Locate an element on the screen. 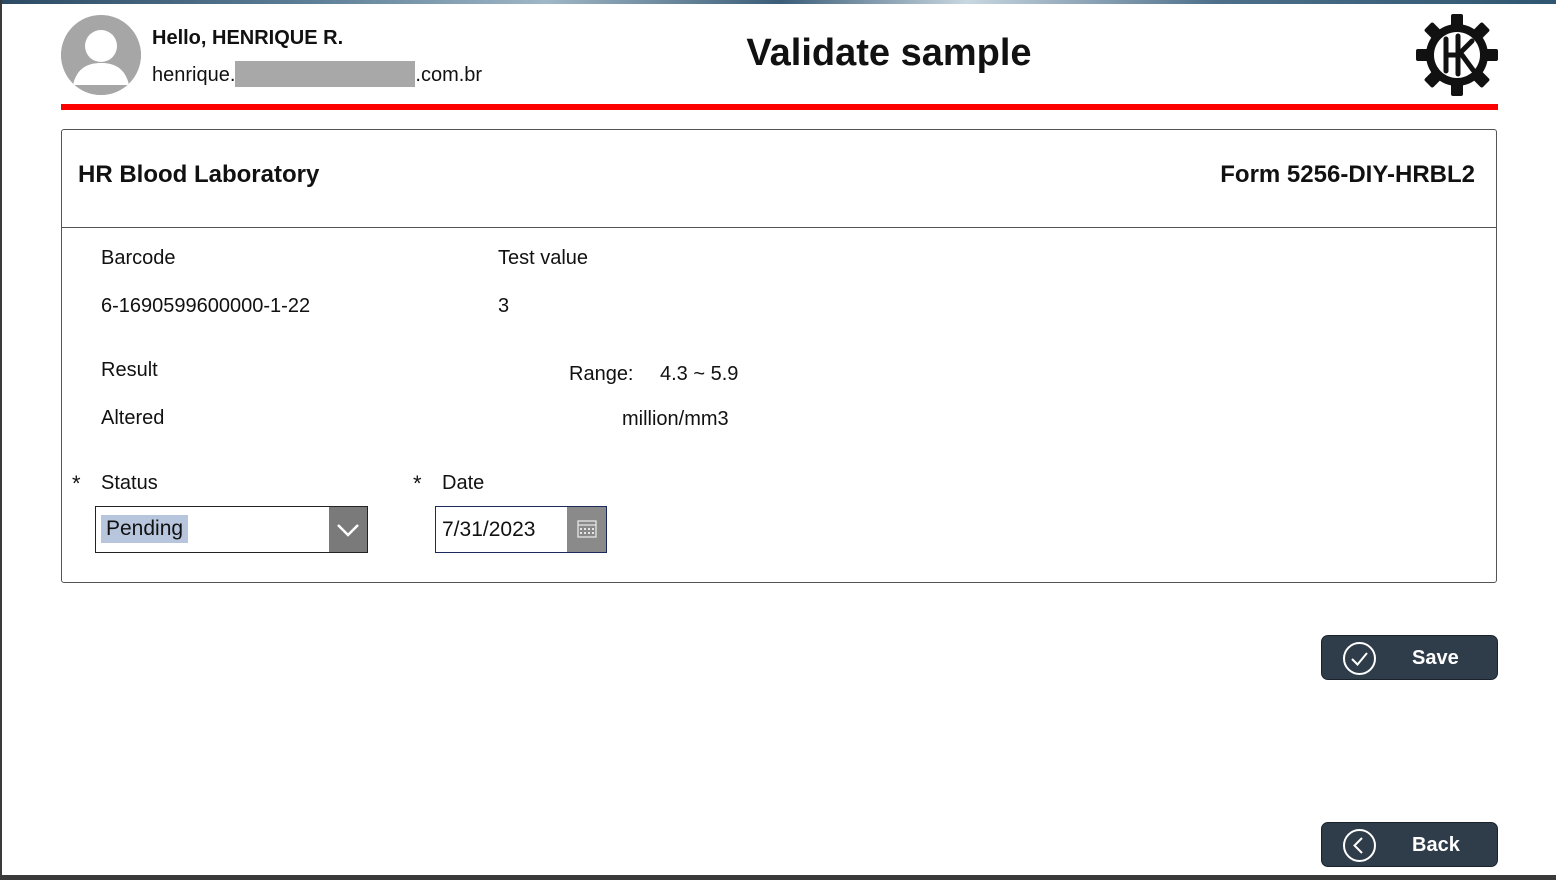 Image resolution: width=1556 pixels, height=880 pixels. page-title: Validate sample is located at coordinates (889, 53).